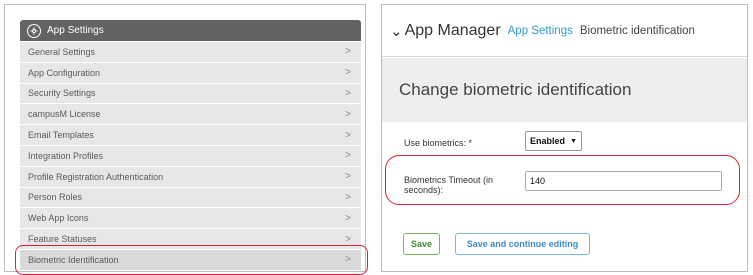  I want to click on menu-item-person-roles: Person Roles >, so click(190, 198).